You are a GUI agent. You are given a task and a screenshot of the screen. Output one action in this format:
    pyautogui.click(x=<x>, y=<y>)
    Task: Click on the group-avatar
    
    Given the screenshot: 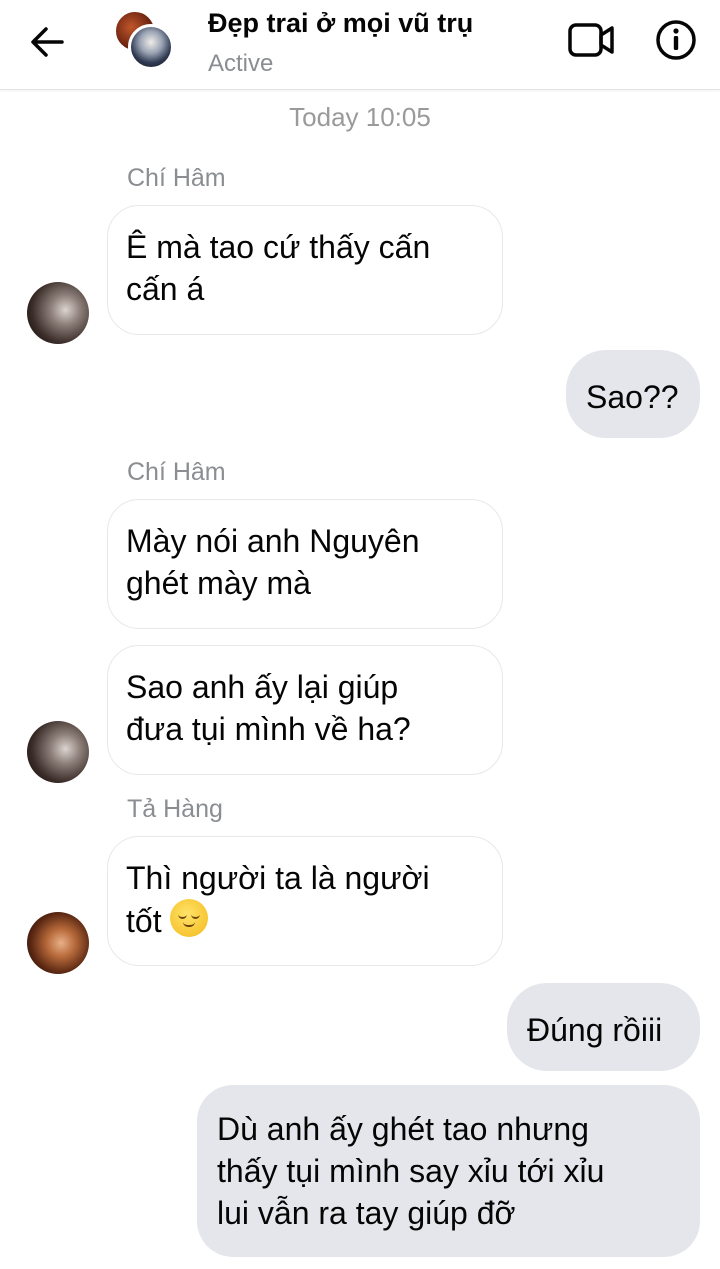 What is the action you would take?
    pyautogui.click(x=146, y=40)
    